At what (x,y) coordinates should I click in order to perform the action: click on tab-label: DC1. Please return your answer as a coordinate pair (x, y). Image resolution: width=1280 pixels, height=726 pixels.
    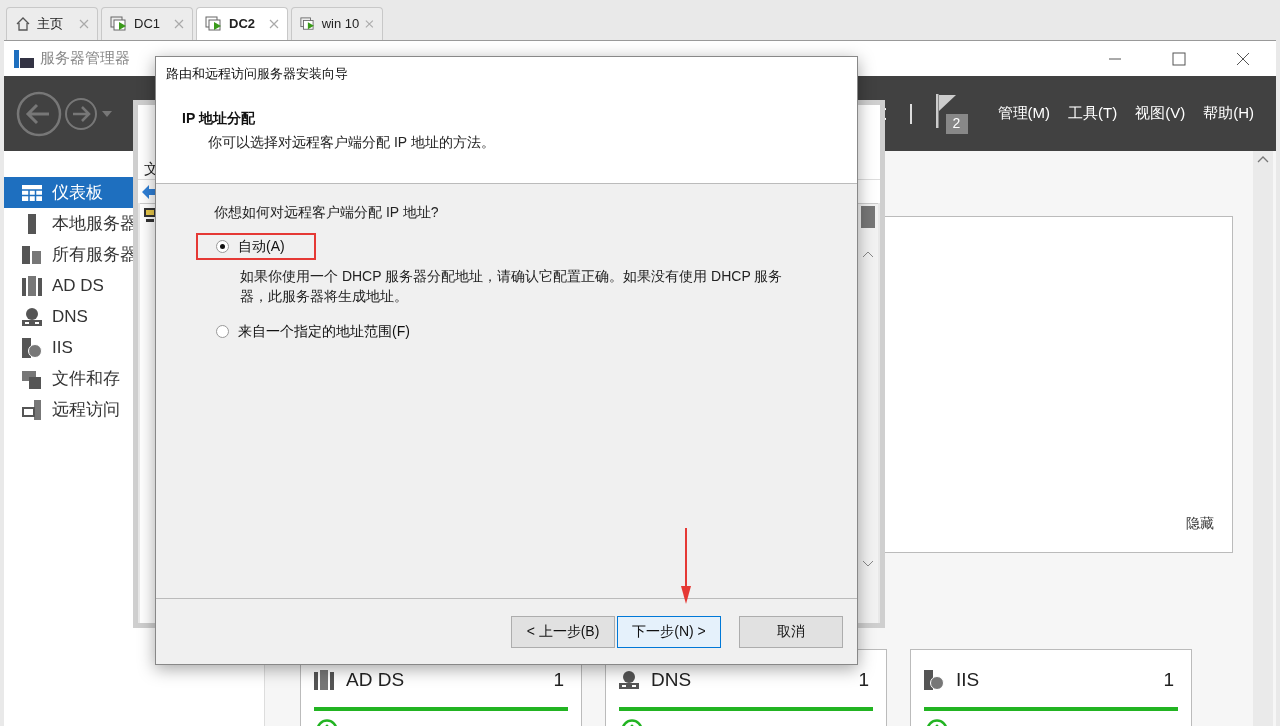
    Looking at the image, I should click on (147, 24).